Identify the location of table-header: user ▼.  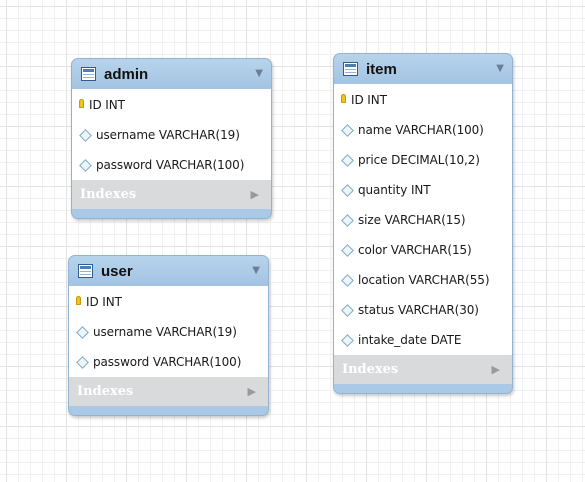
(168, 271).